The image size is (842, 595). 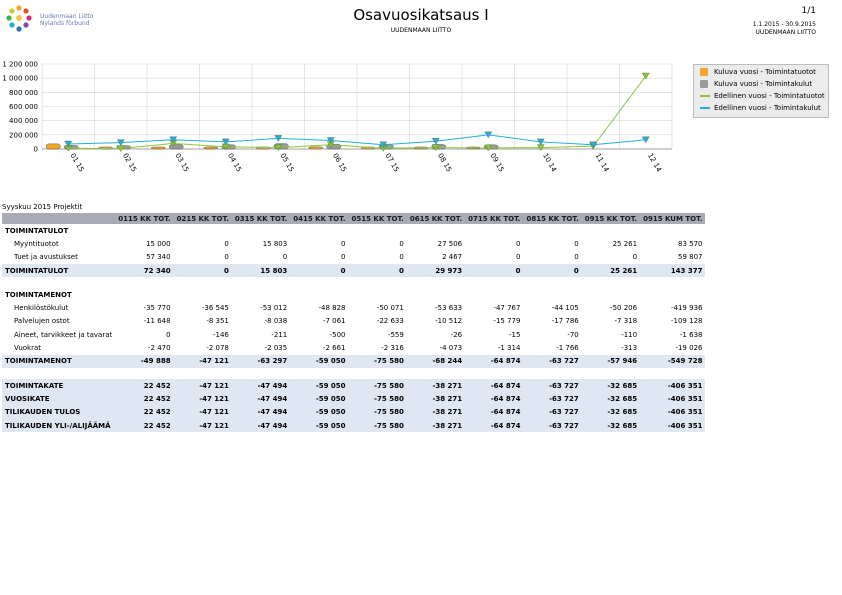 What do you see at coordinates (59, 361) in the screenshot?
I see `row-label: TOIMINTAMENOT` at bounding box center [59, 361].